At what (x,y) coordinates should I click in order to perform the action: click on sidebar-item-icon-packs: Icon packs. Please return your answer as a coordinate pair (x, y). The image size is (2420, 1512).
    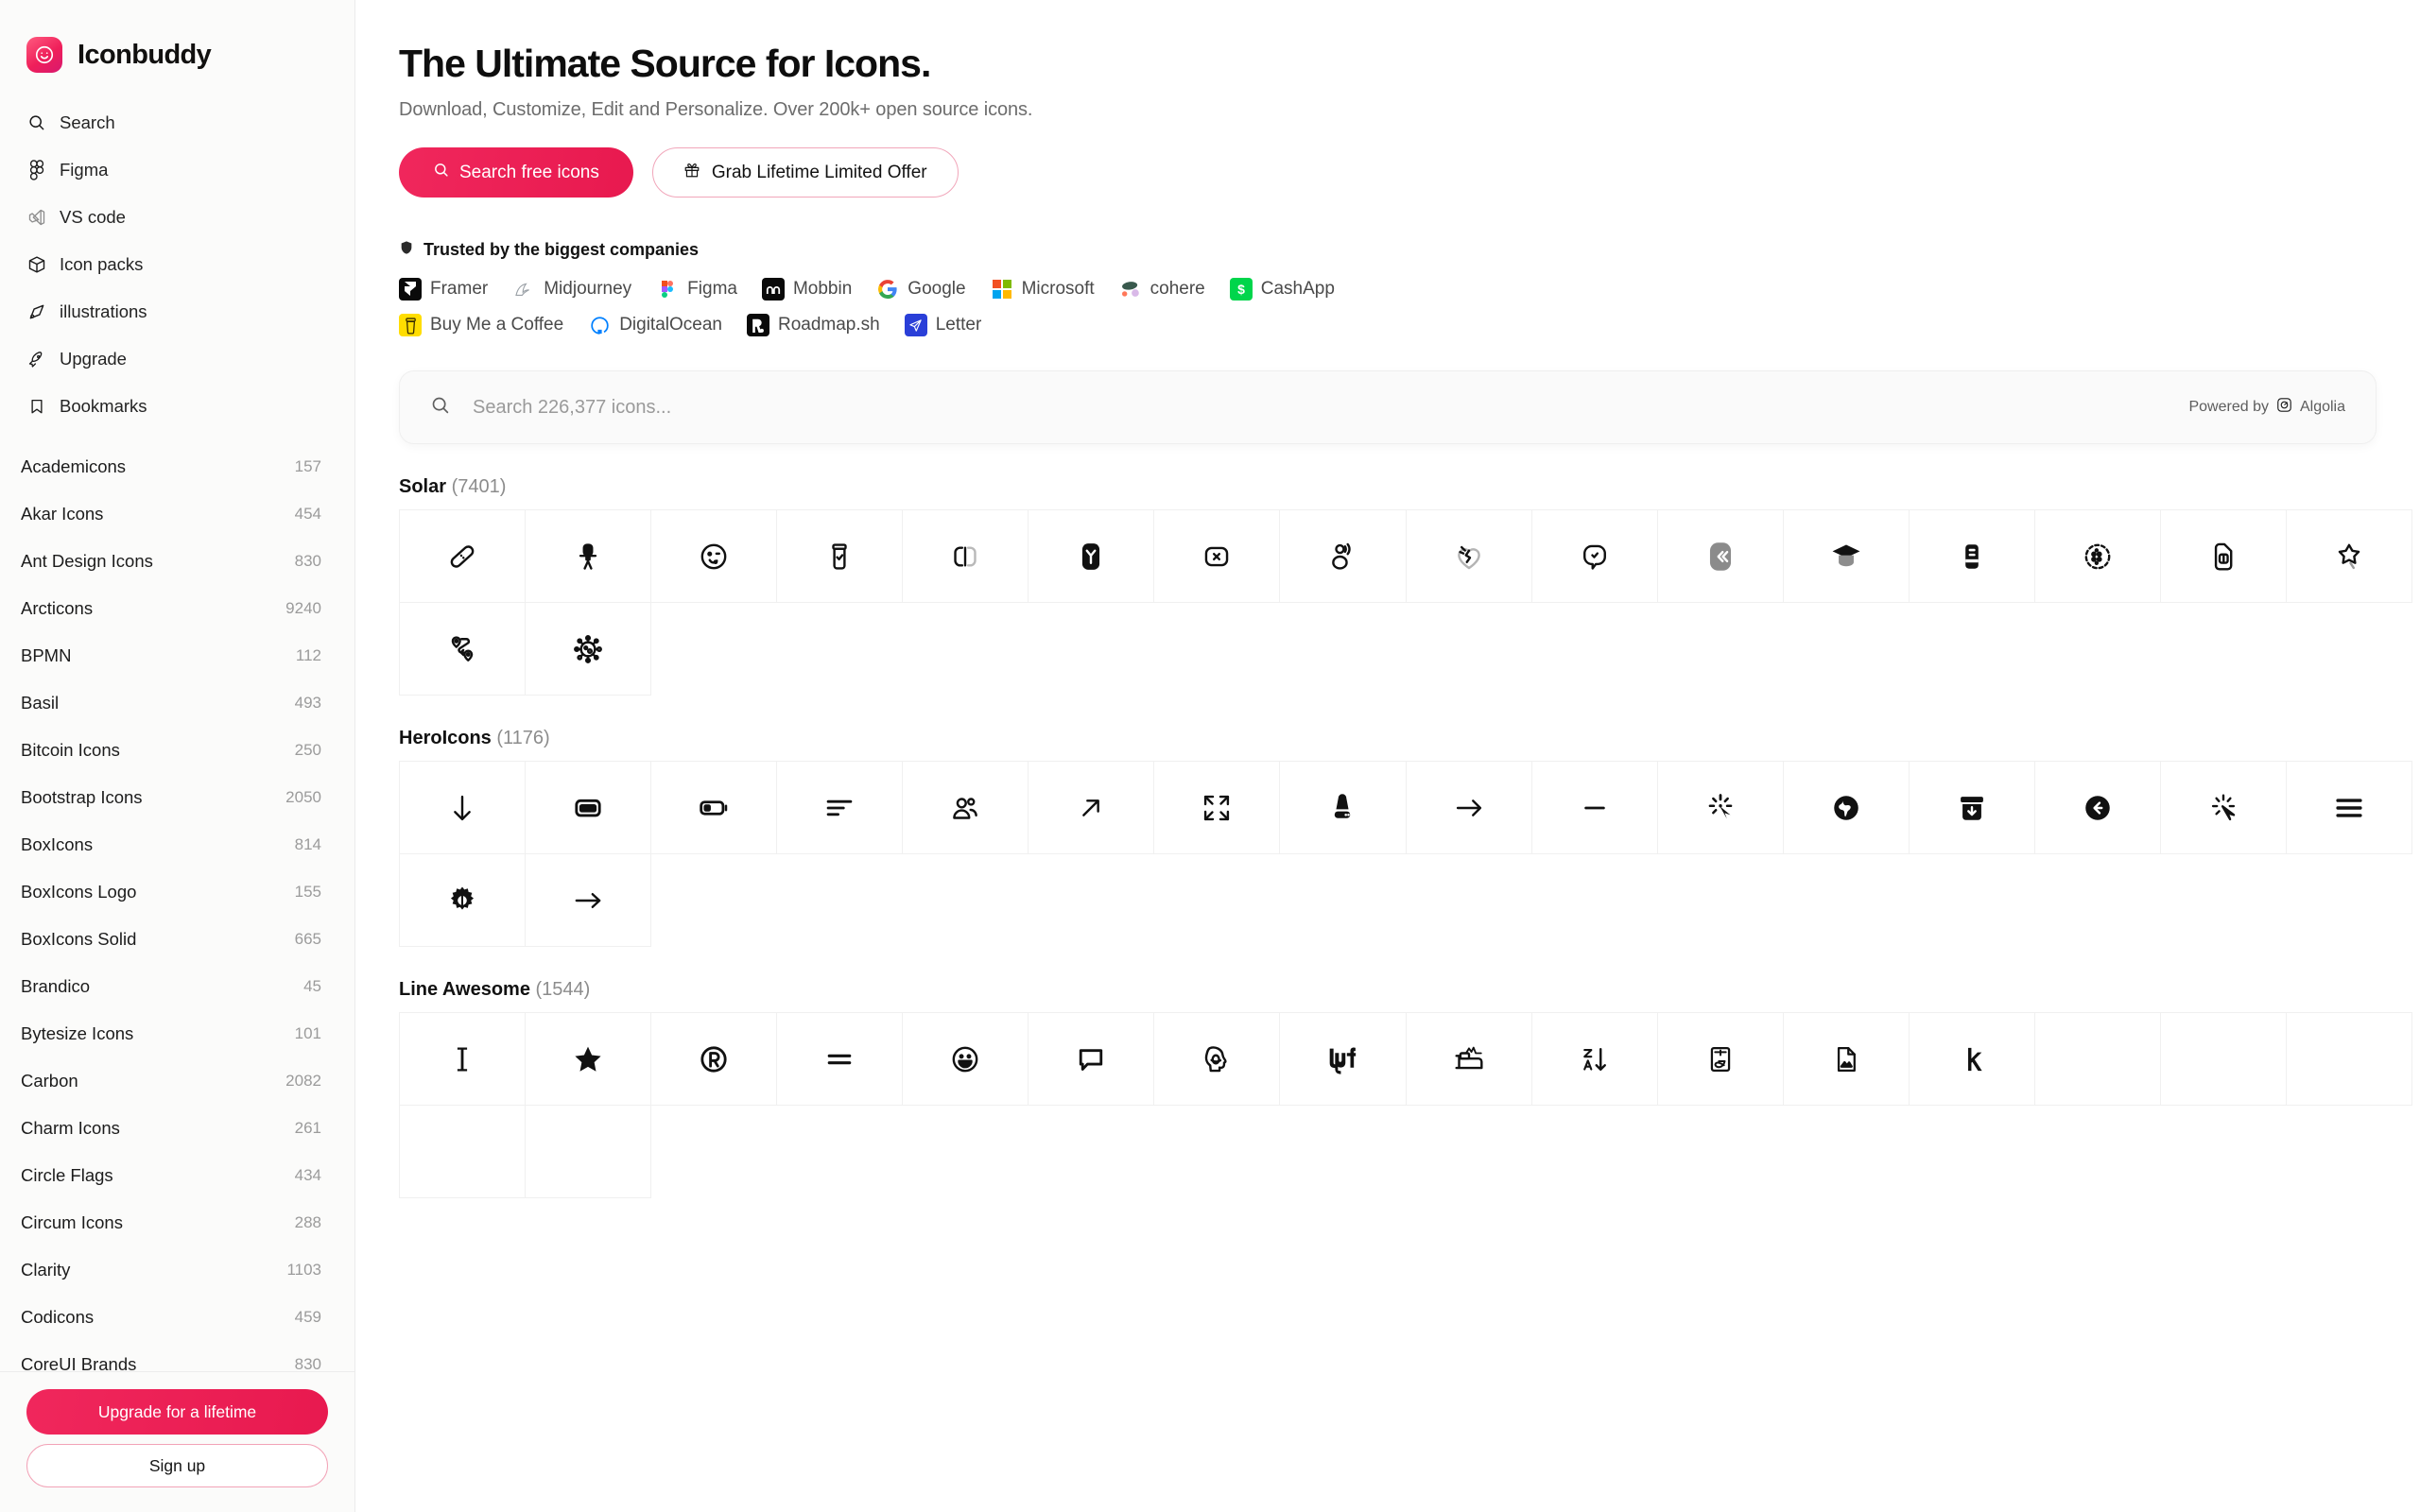
    Looking at the image, I should click on (177, 264).